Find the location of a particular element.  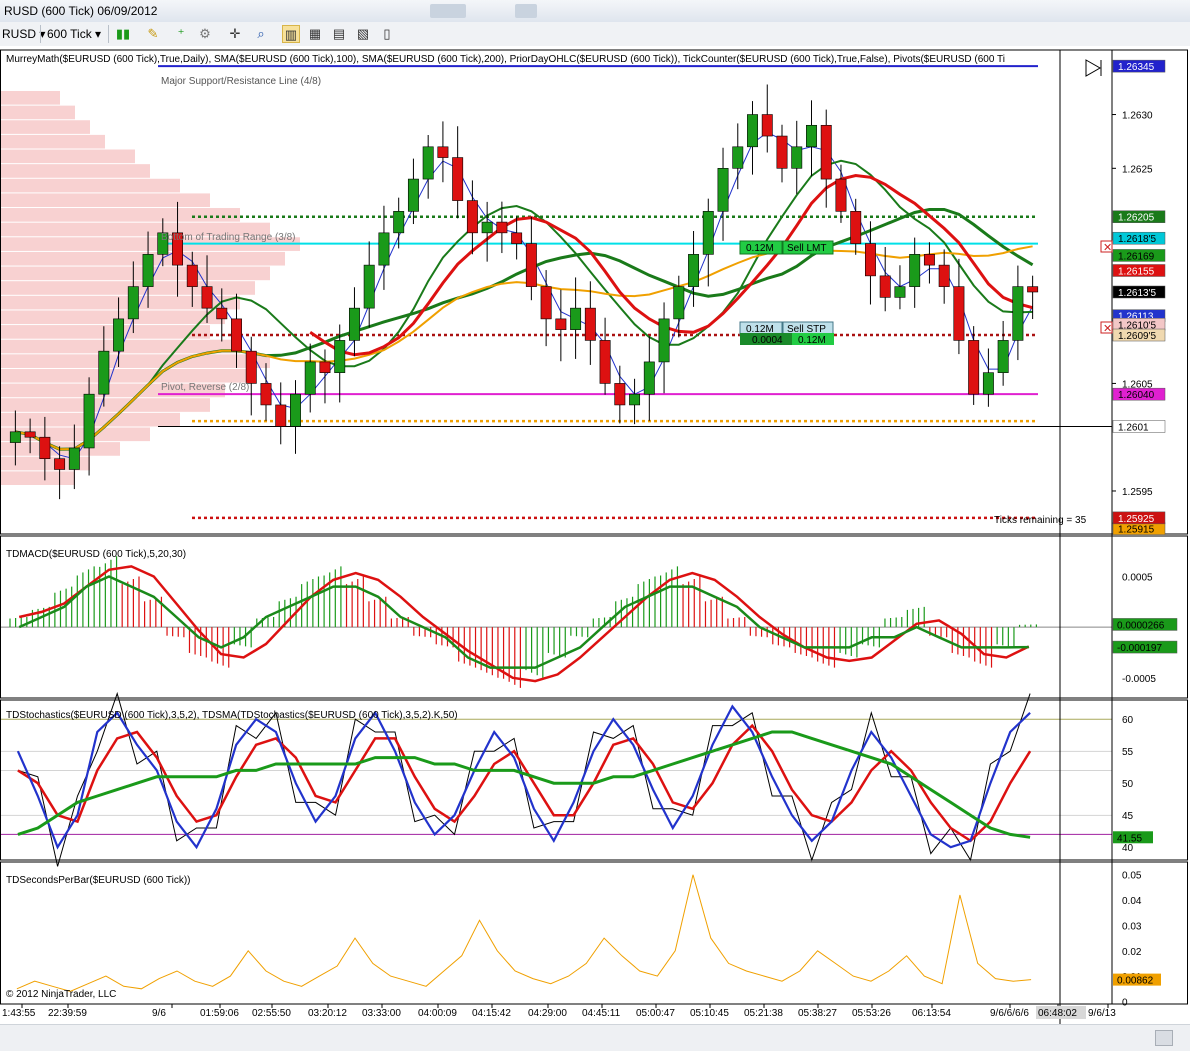

price-marker-label: 1.26205 is located at coordinates (1136, 218).